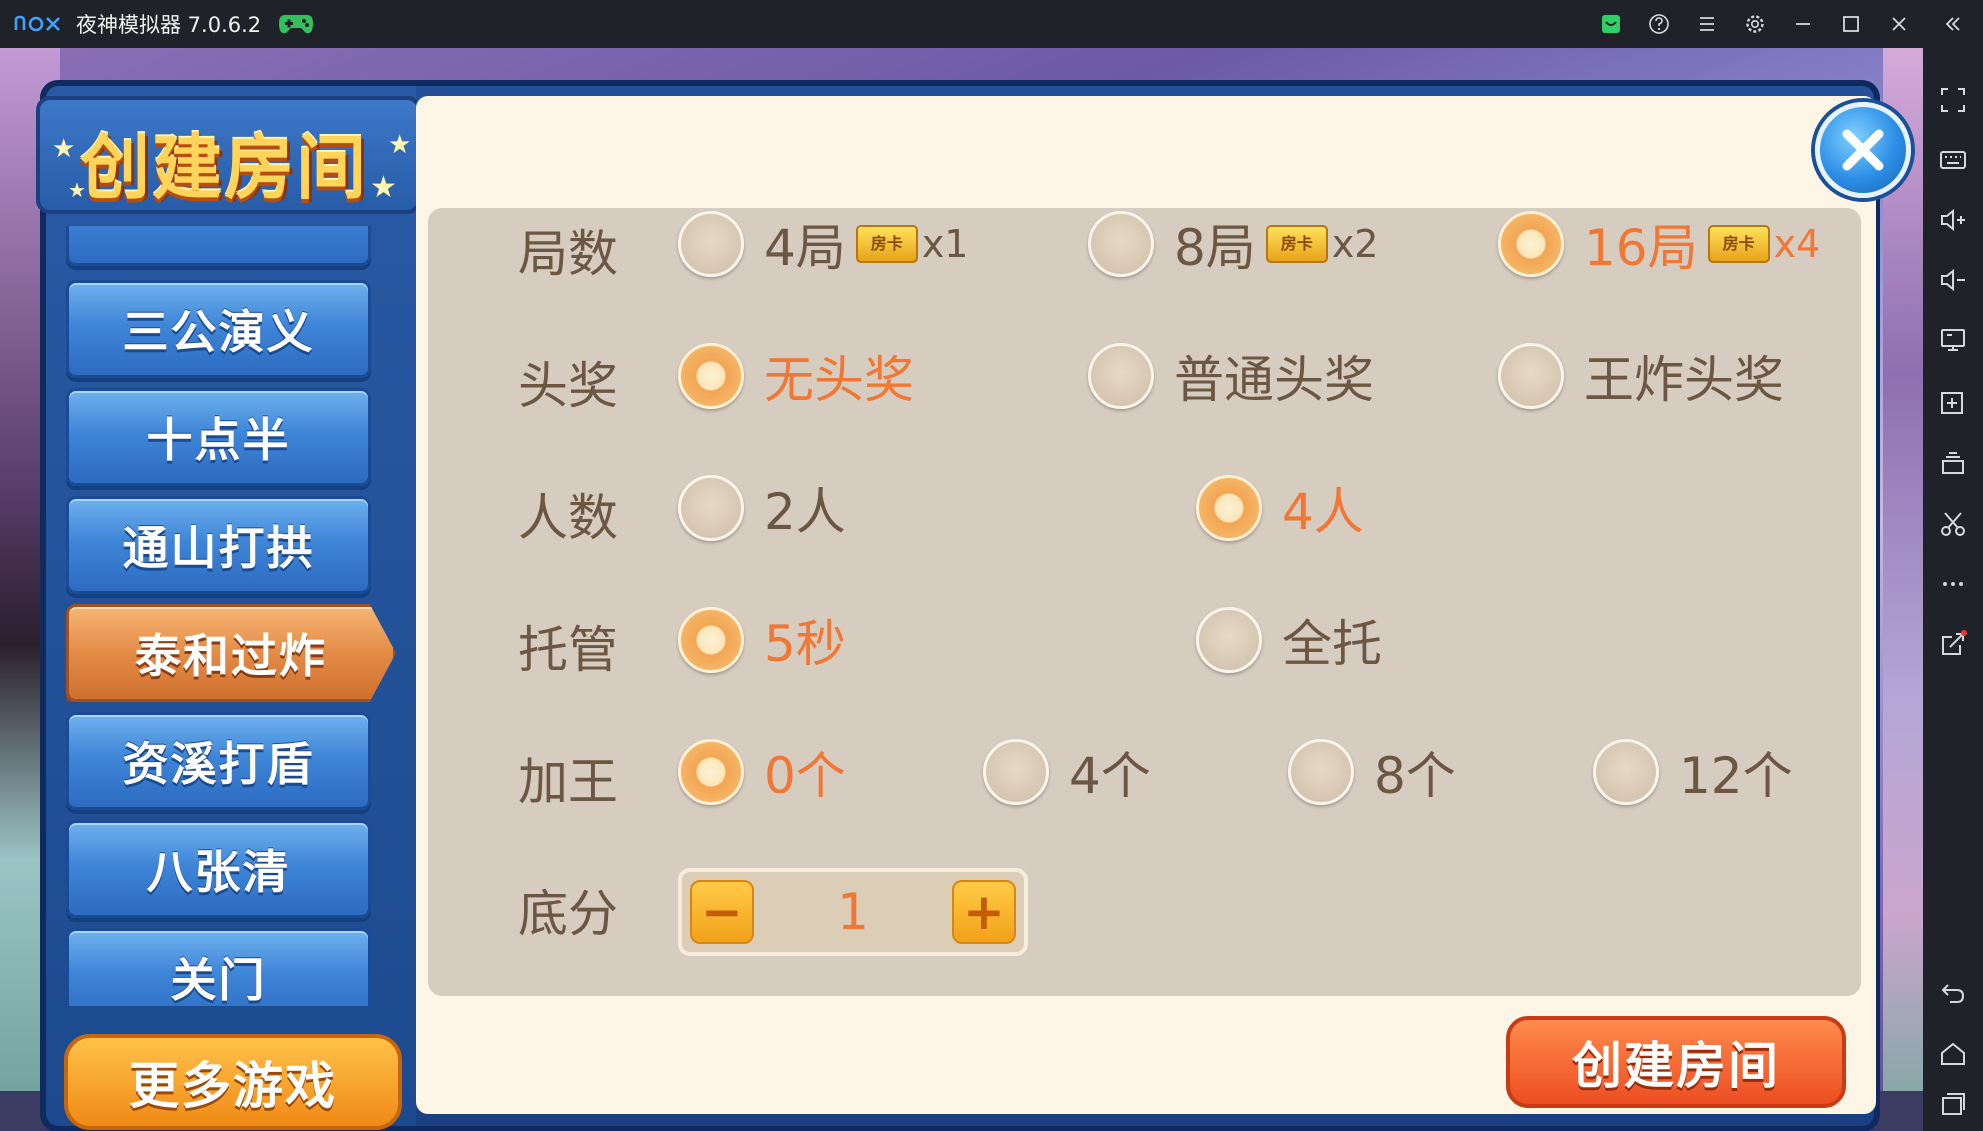  I want to click on jackpot-label: 头奖, so click(568, 386).